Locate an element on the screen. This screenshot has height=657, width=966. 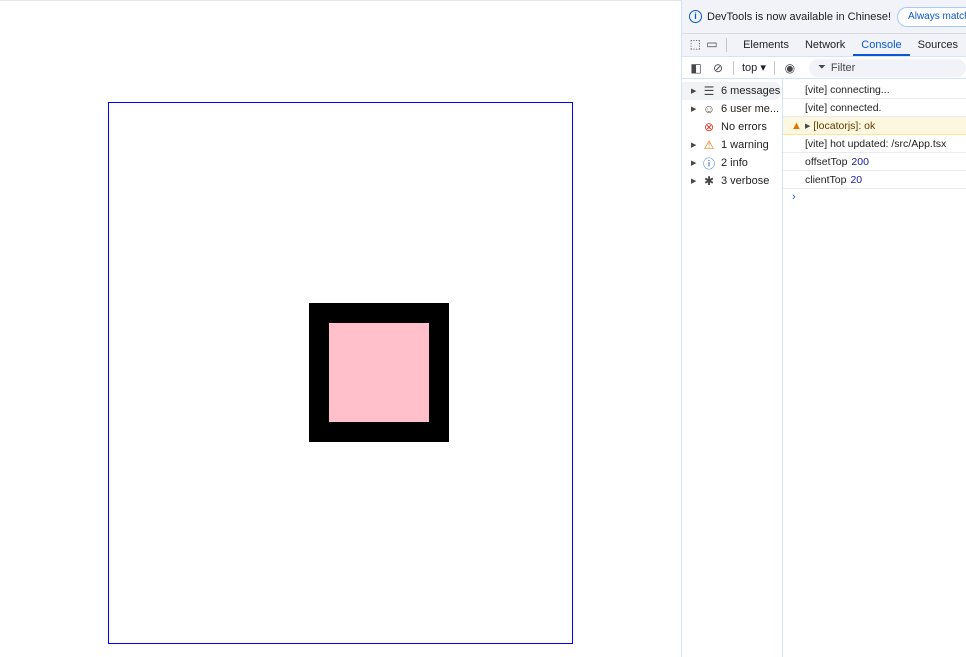
sidebar-toggle-icon: ◧ is located at coordinates (696, 68).